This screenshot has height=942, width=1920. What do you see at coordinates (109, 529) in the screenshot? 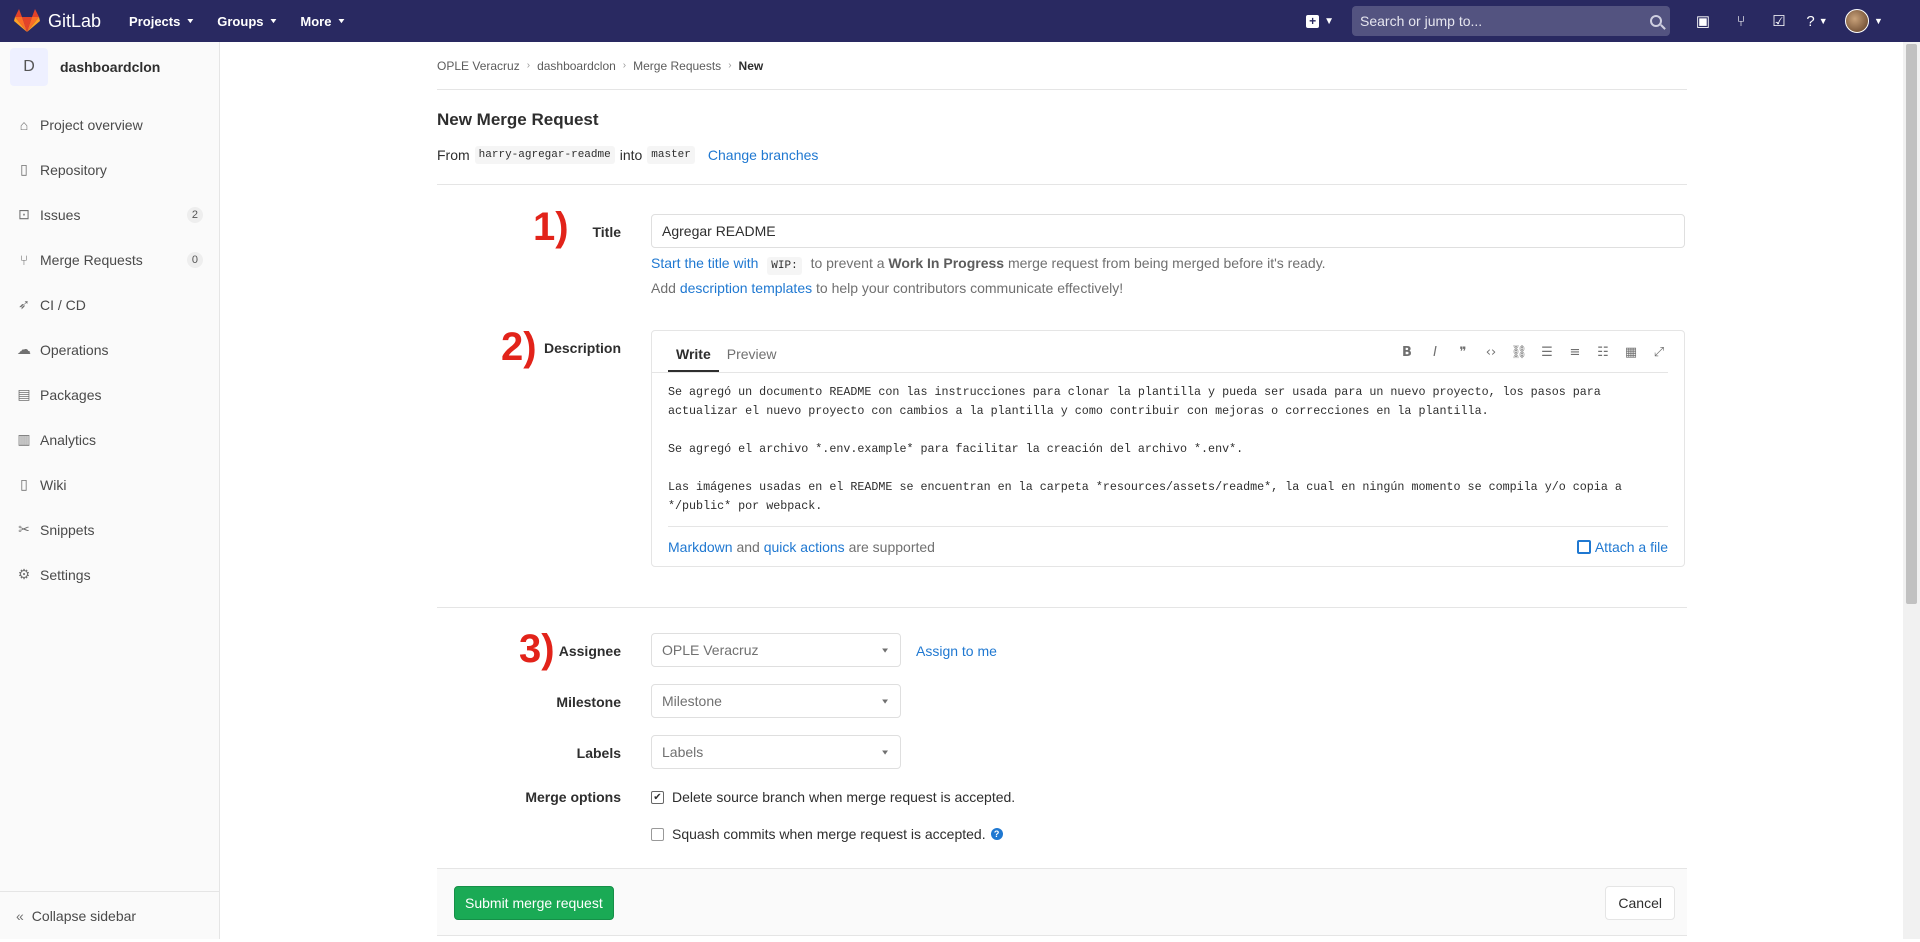
I see `sidebar-item-snippets: ✂ Snippets` at bounding box center [109, 529].